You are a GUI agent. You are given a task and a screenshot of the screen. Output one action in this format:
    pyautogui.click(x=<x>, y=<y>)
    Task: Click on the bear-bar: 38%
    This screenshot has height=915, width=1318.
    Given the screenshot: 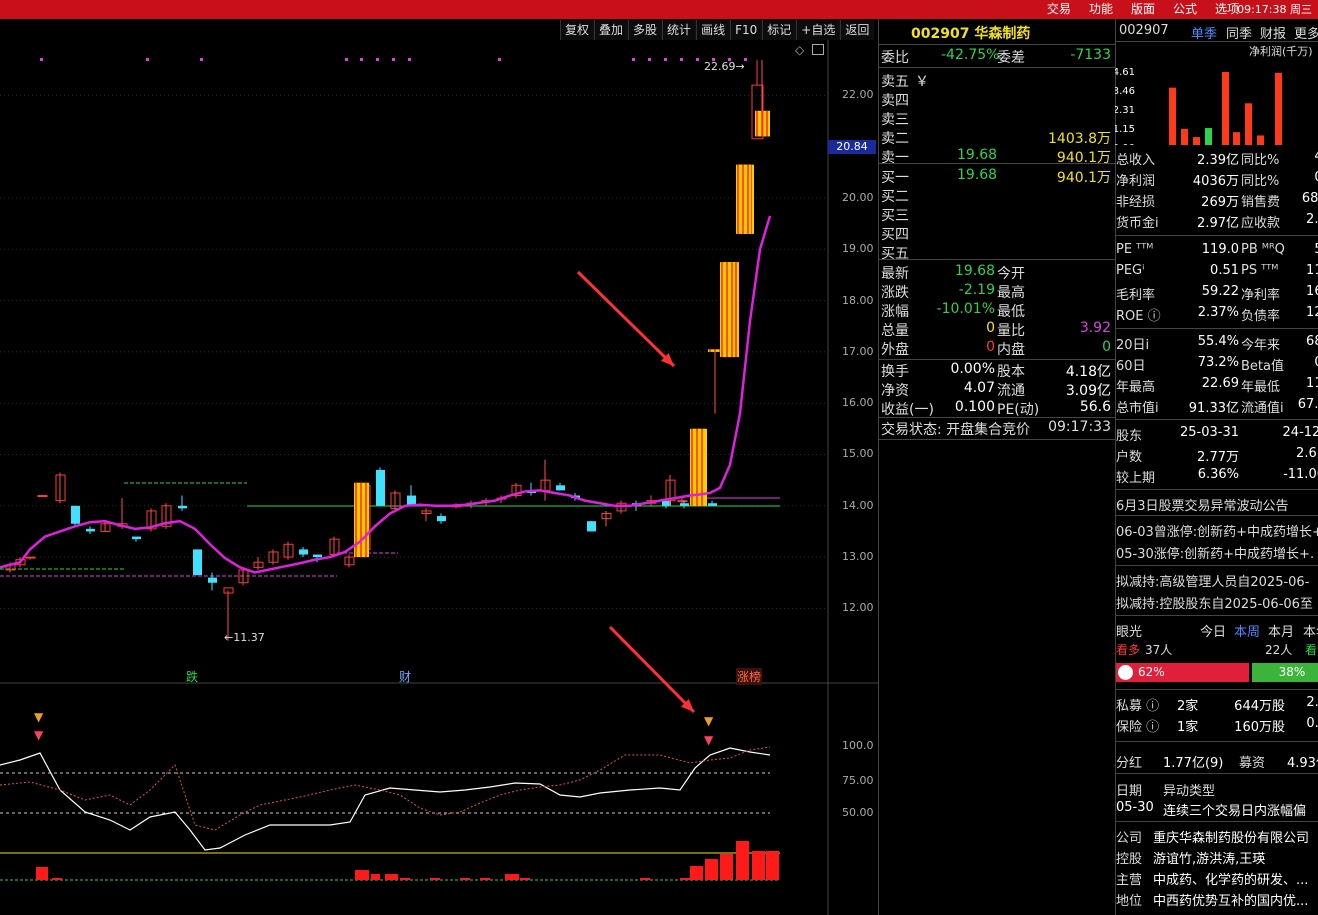 What is the action you would take?
    pyautogui.click(x=1285, y=672)
    